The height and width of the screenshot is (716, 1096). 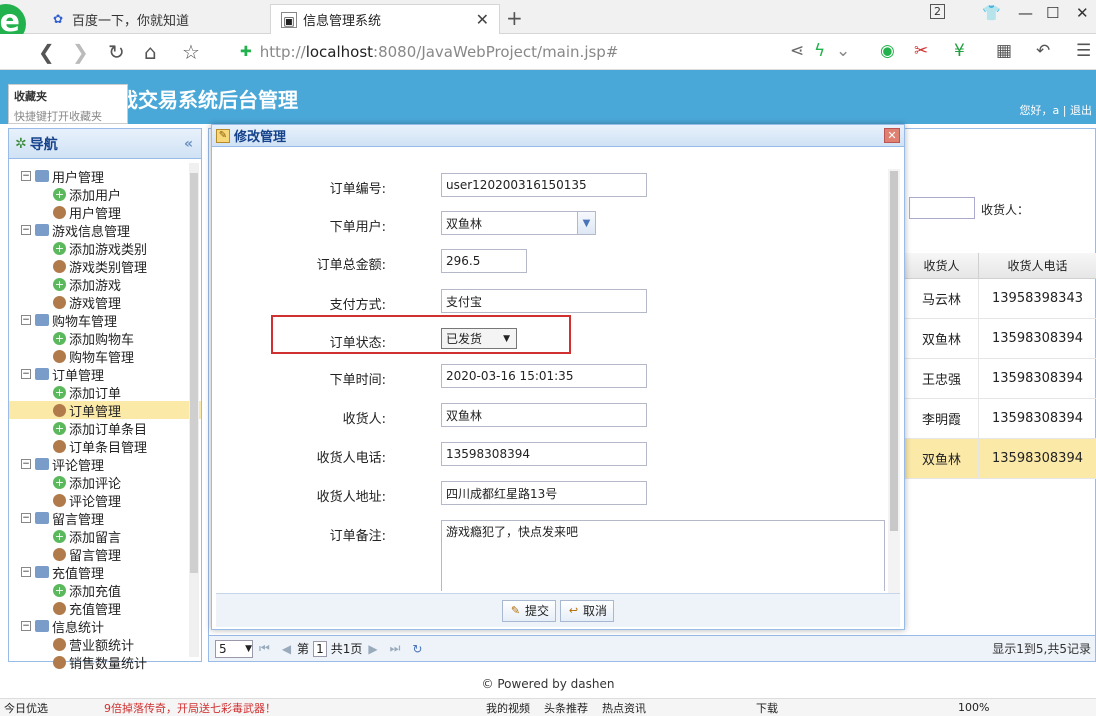 What do you see at coordinates (959, 51) in the screenshot?
I see `coin-icon: ¥` at bounding box center [959, 51].